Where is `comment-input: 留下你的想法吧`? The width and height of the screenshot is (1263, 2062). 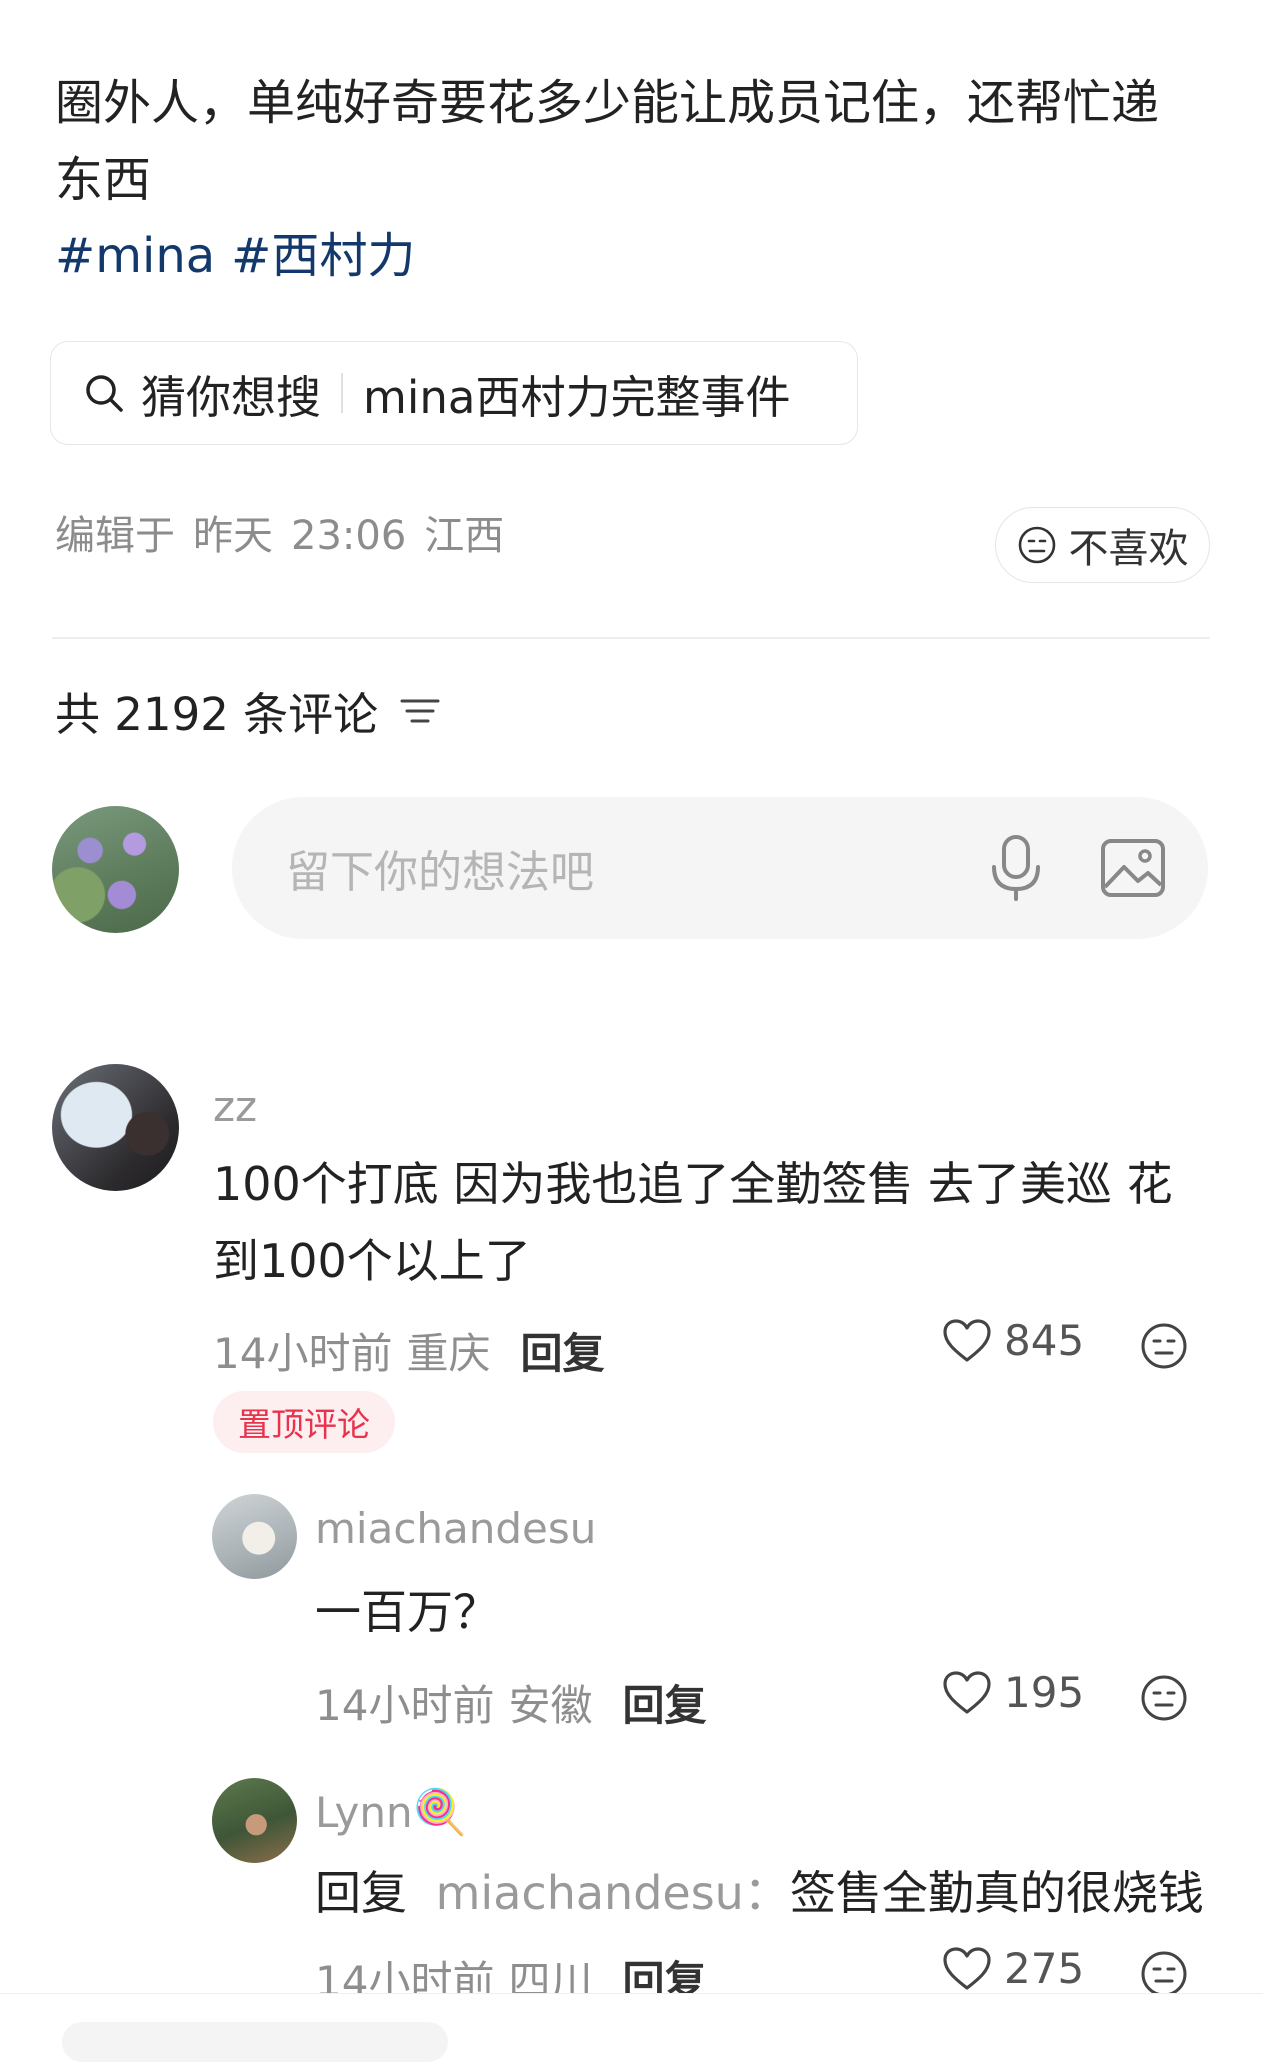 comment-input: 留下你的想法吧 is located at coordinates (720, 868).